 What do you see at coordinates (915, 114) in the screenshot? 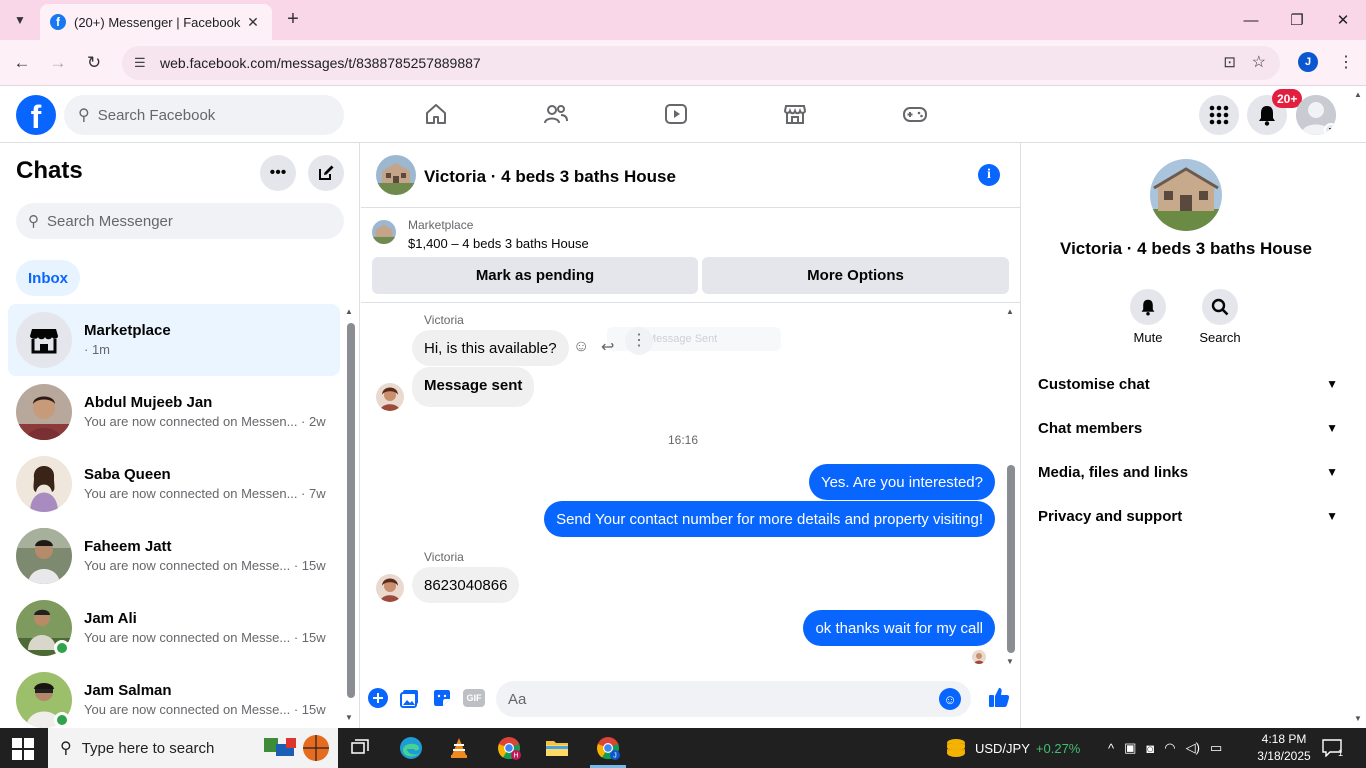
I see `gaming-icon` at bounding box center [915, 114].